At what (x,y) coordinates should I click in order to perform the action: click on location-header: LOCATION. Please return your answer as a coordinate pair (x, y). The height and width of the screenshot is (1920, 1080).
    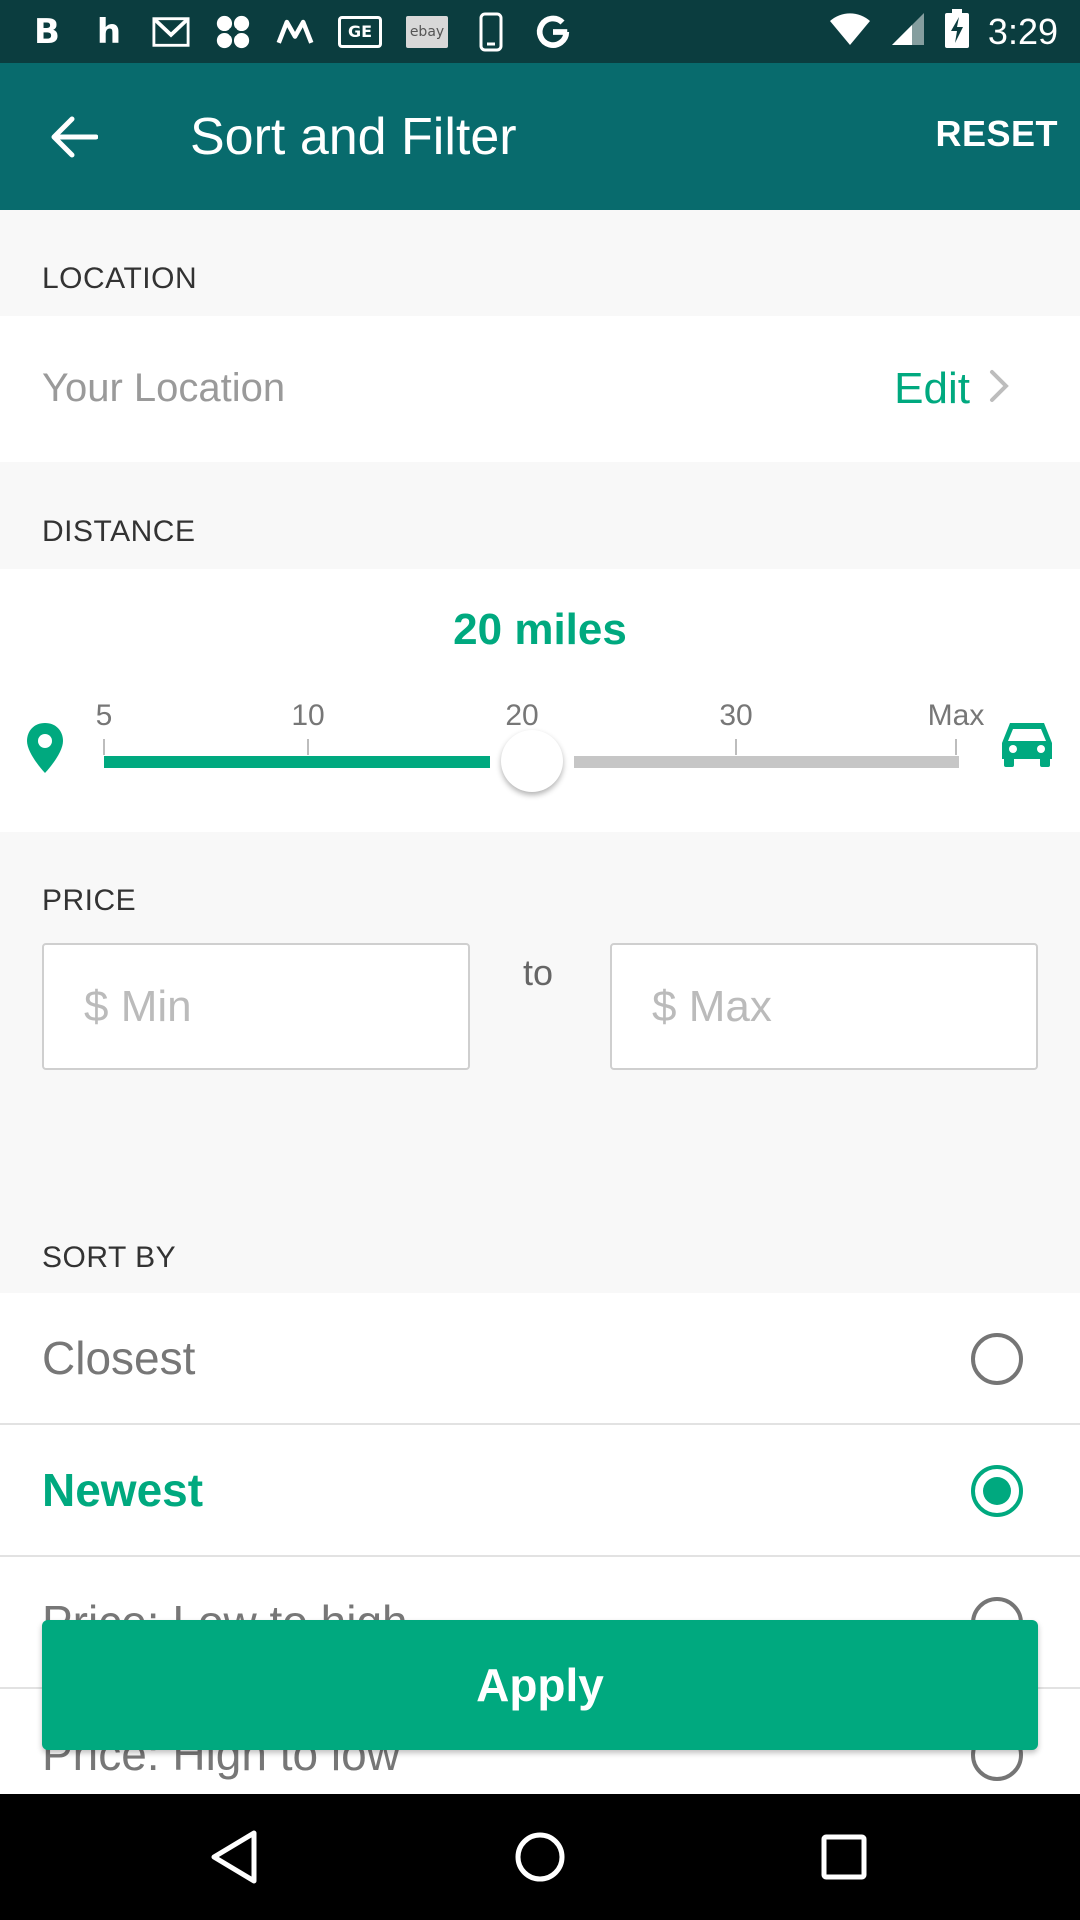
    Looking at the image, I should click on (120, 278).